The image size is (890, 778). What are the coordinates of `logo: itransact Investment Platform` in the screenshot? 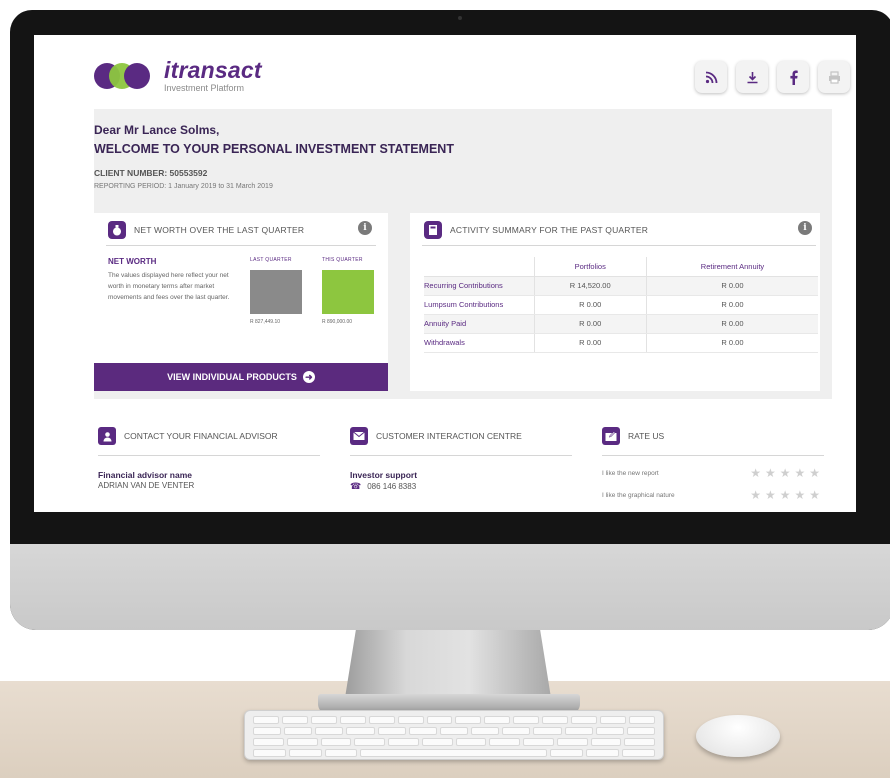 It's located at (178, 76).